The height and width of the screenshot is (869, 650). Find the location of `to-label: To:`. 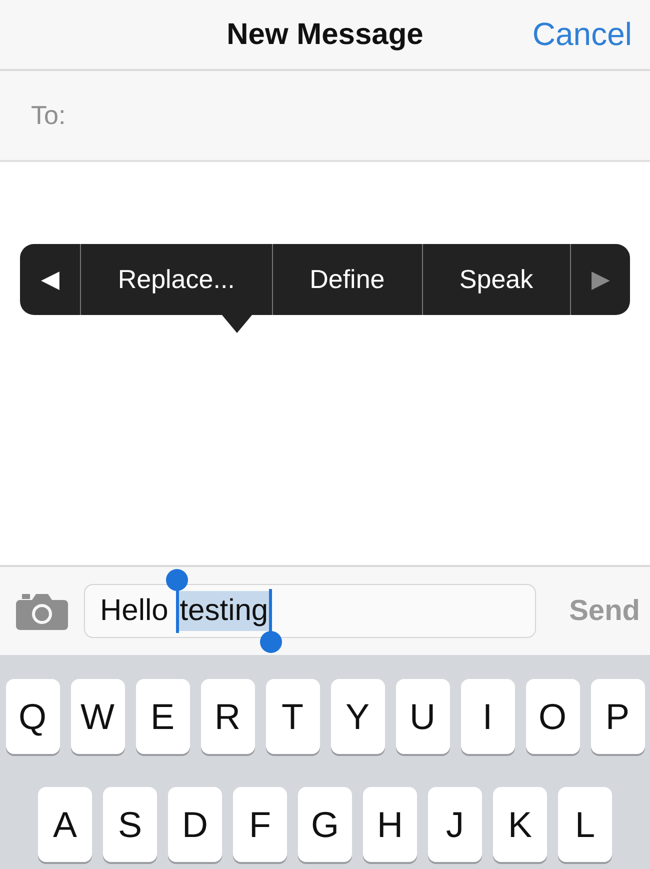

to-label: To: is located at coordinates (48, 115).